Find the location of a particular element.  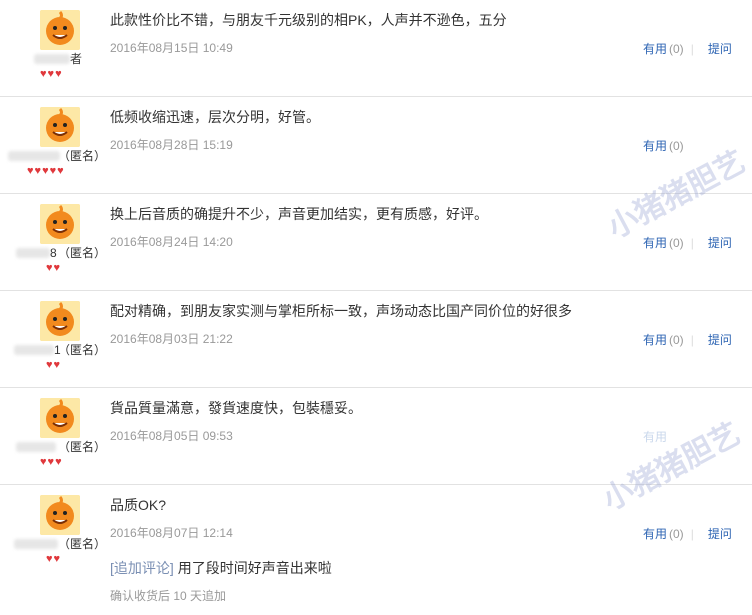

review-content: 此款性价比不错，与朋友千元级别的相PK，人声并不逊色，五分 is located at coordinates (308, 20).